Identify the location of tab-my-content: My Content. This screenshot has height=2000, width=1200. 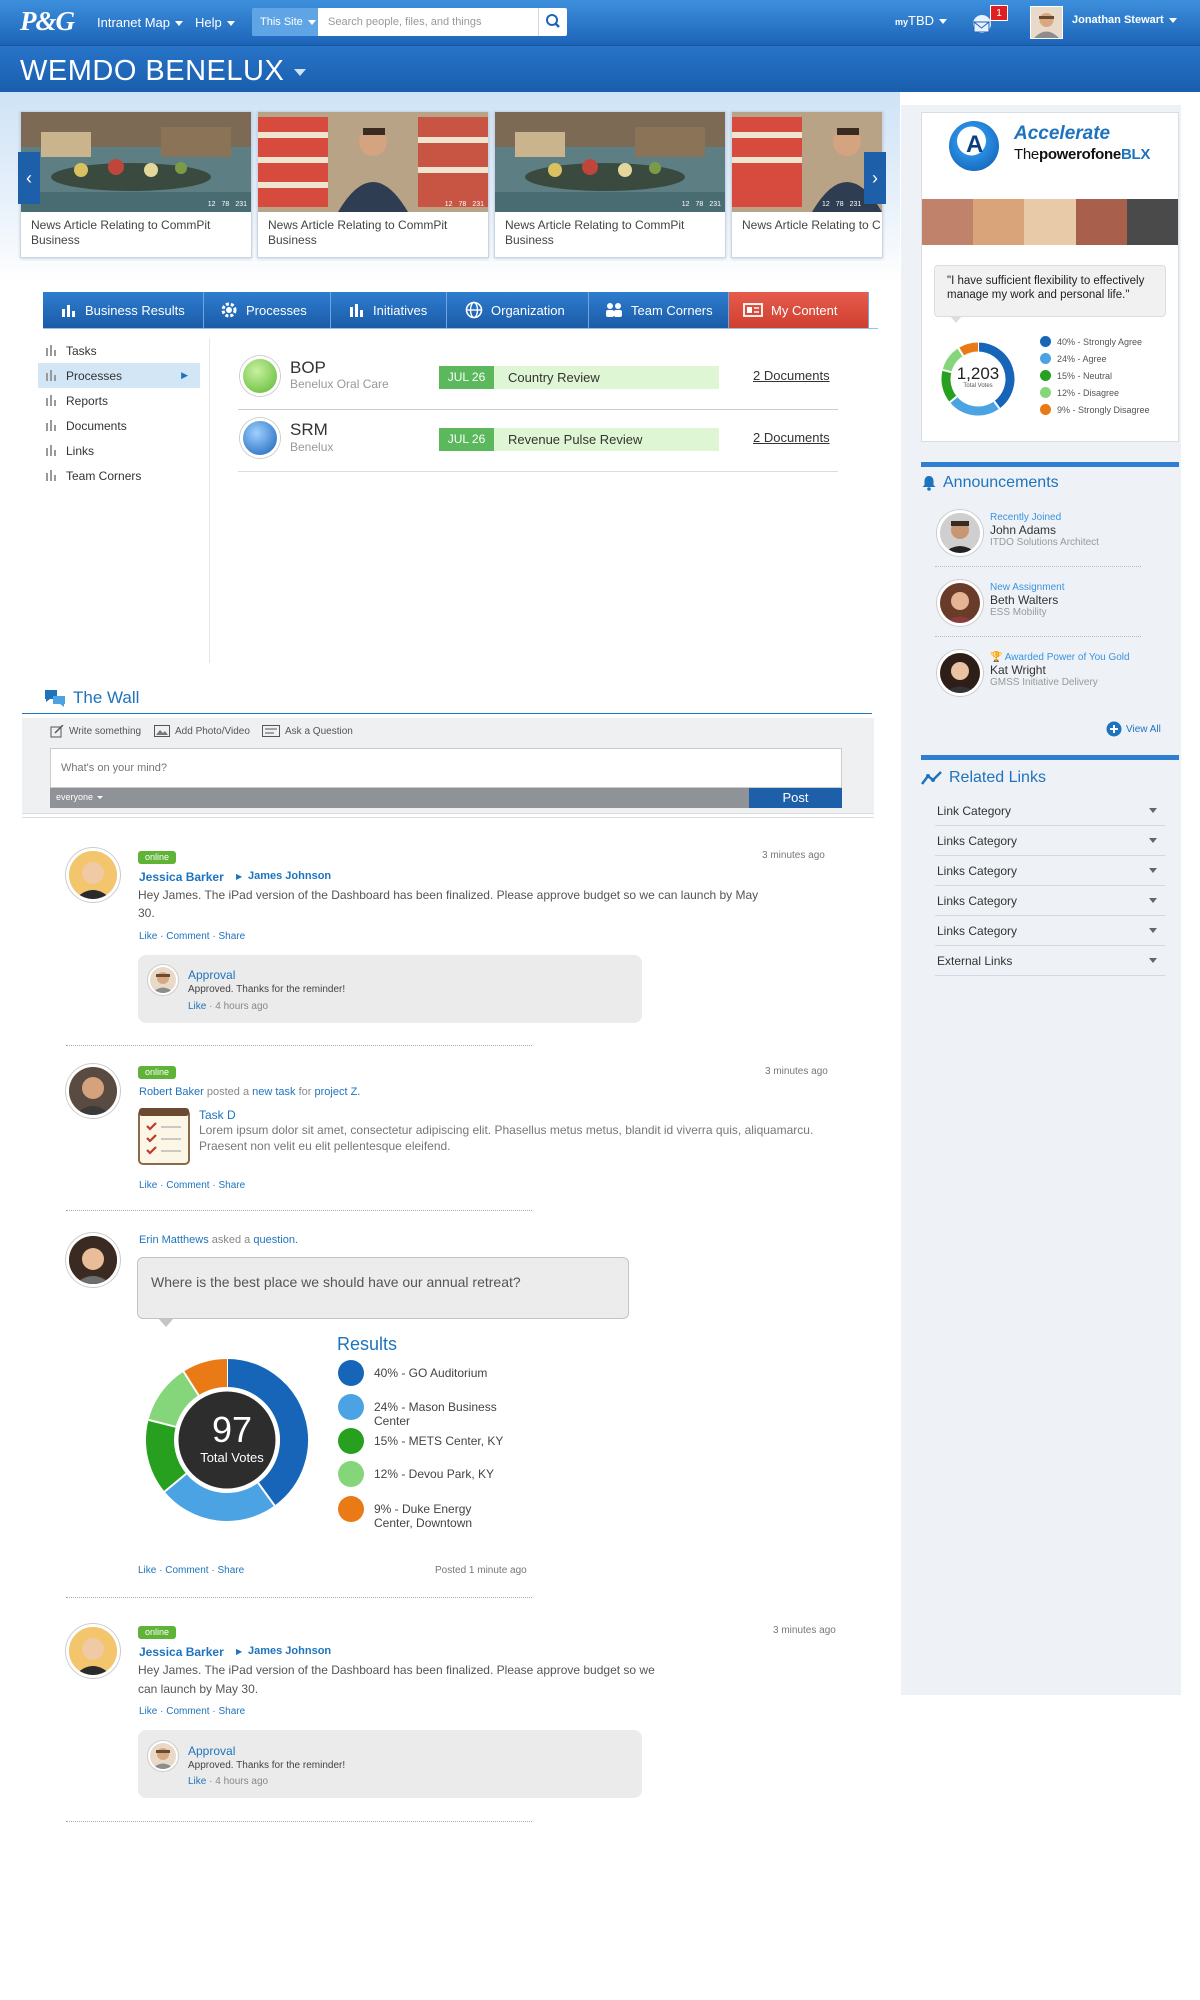
(799, 310).